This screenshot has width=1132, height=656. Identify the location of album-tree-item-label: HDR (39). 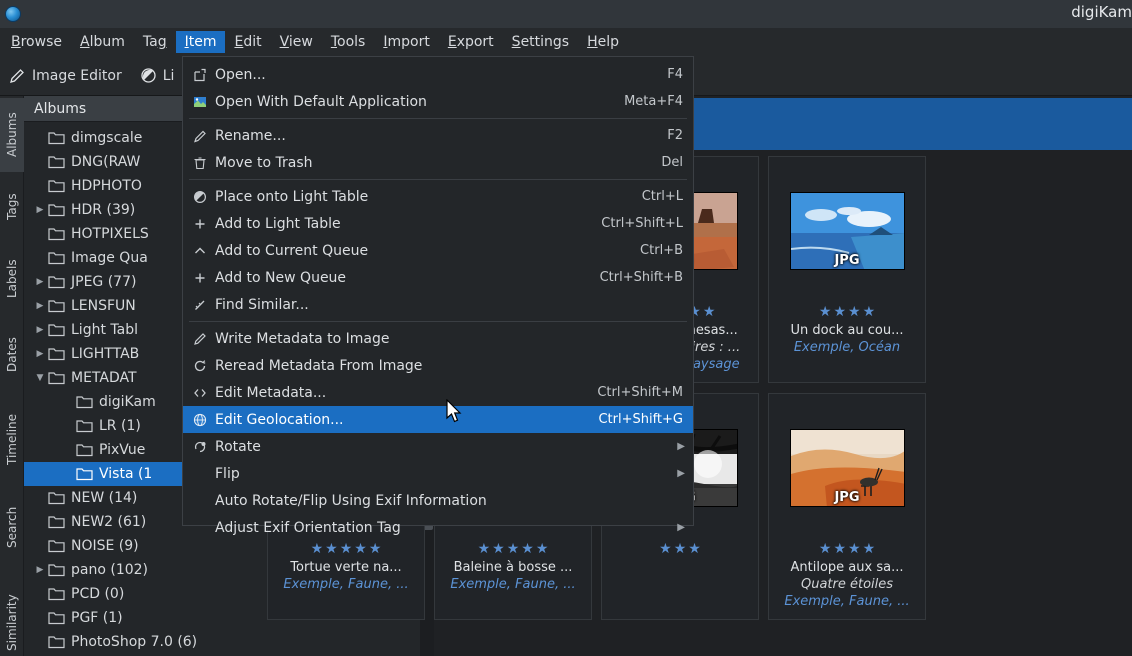
(103, 210).